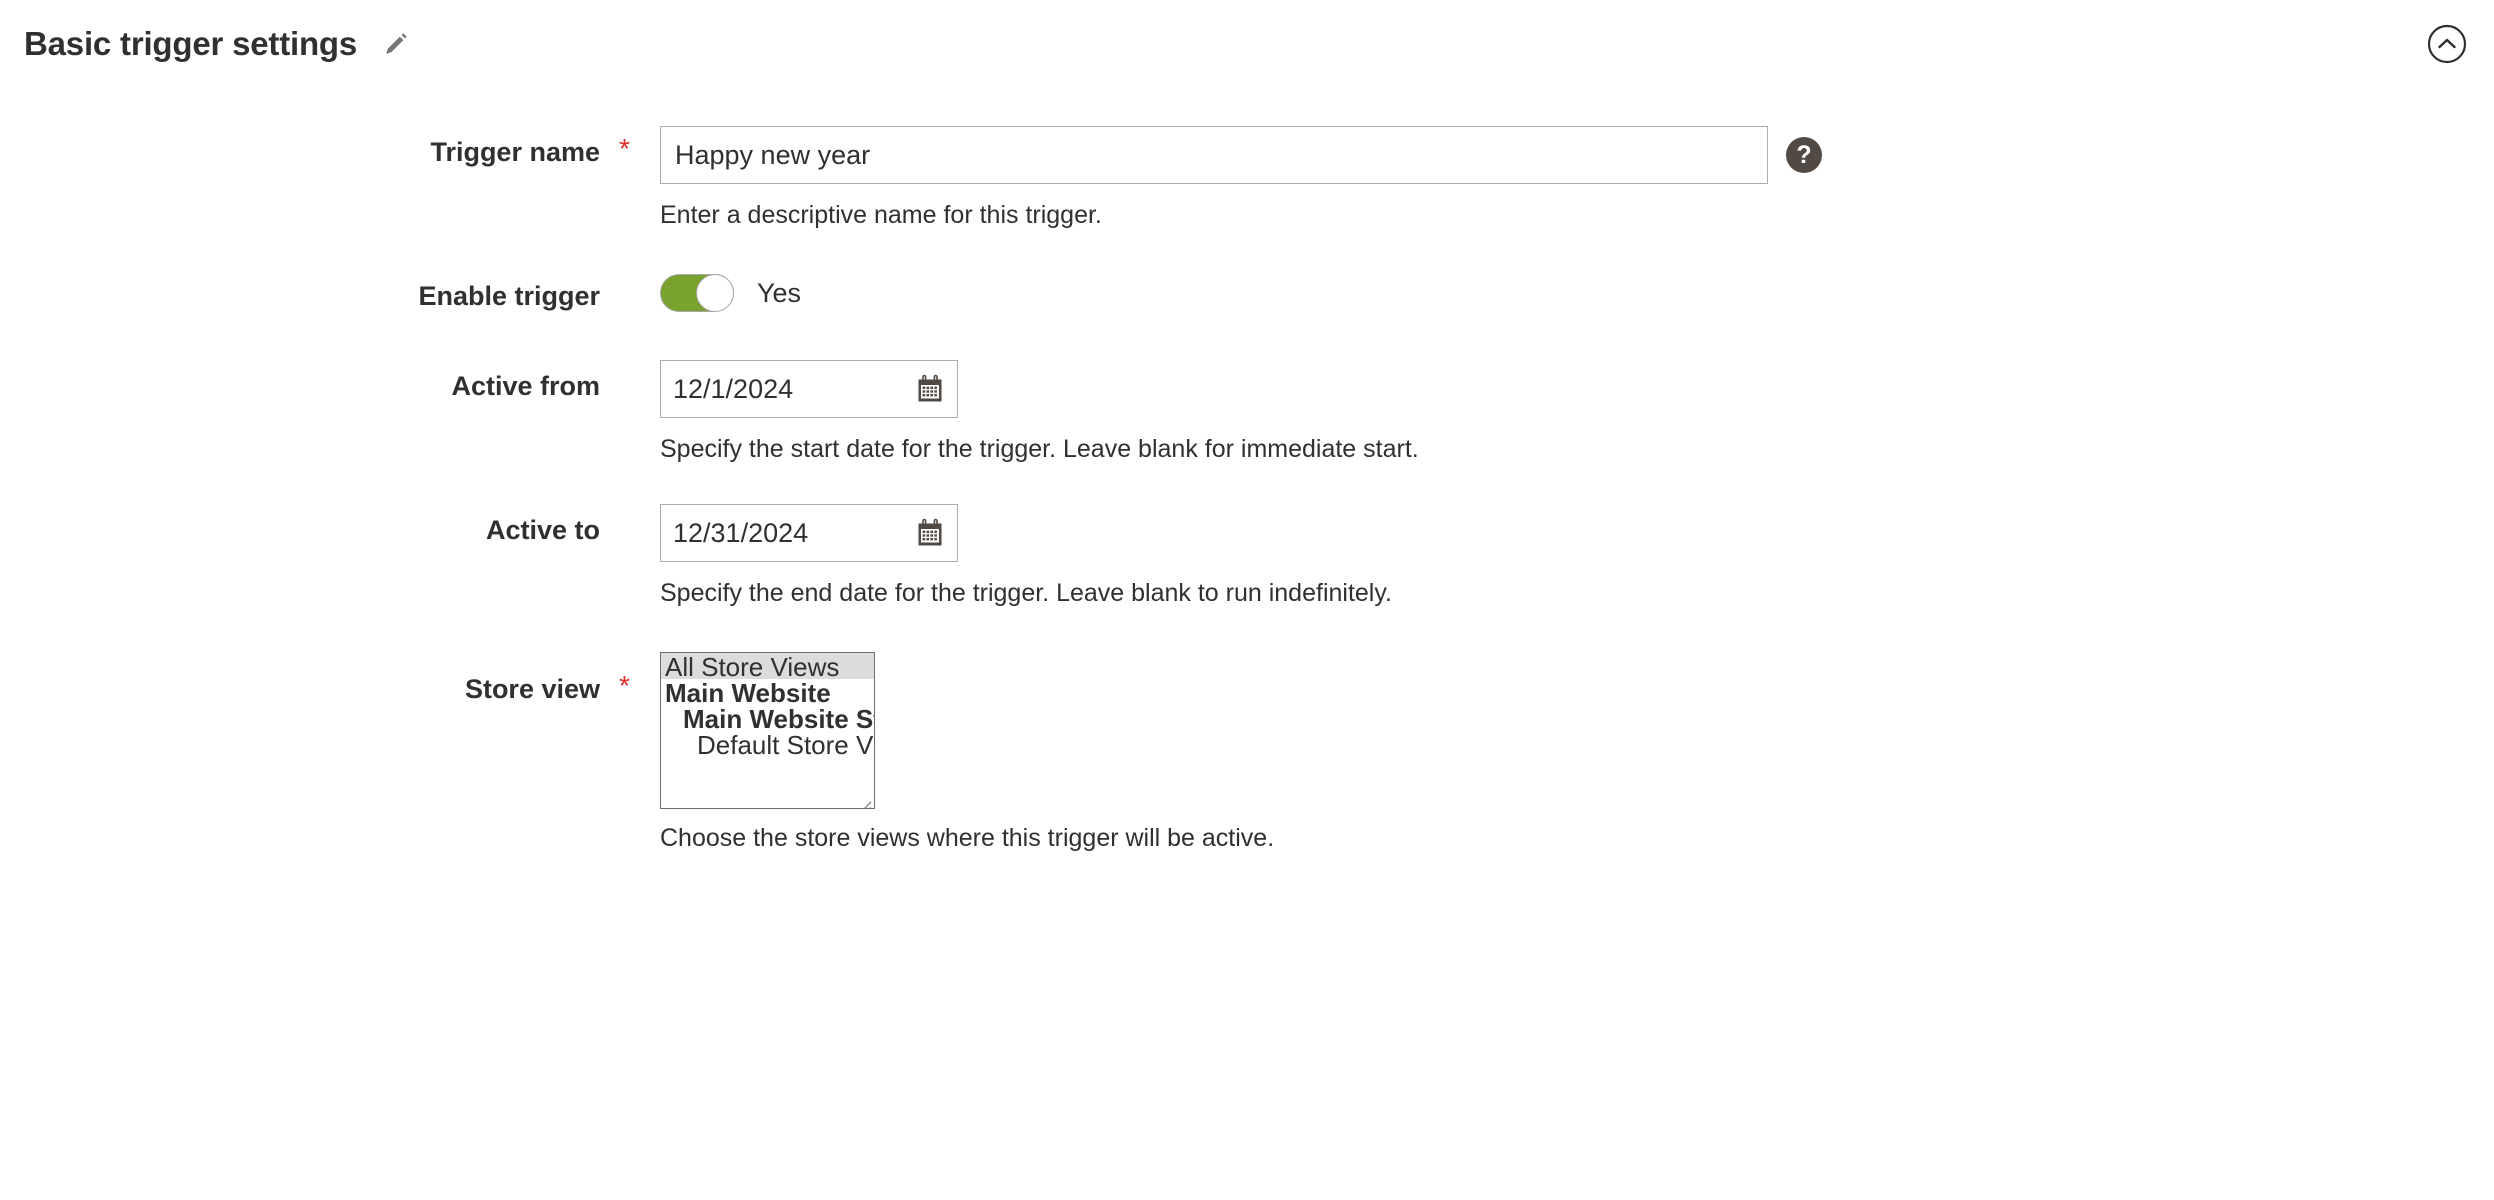 This screenshot has height=1200, width=2494. I want to click on trigger-name-label: Trigger name, so click(515, 152).